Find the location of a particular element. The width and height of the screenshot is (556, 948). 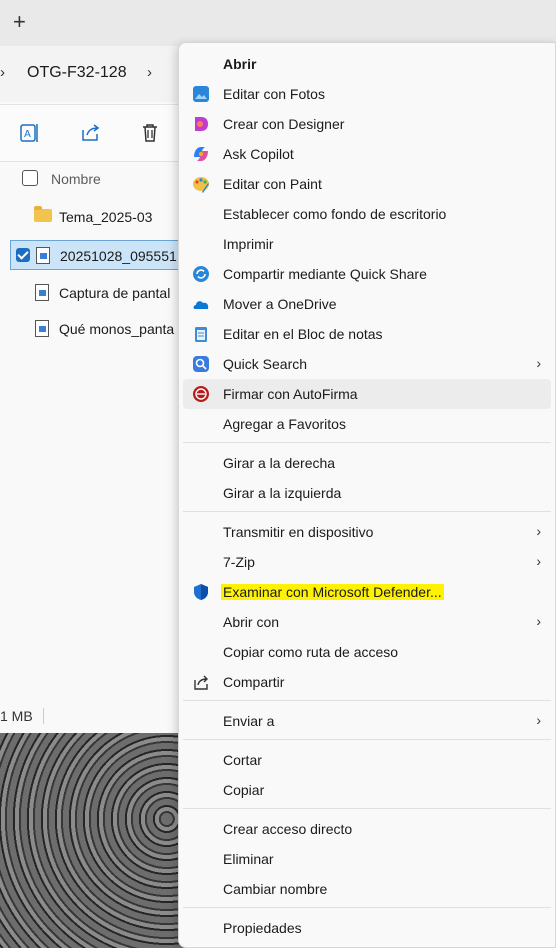

menu-item-girar-derecha: Girar a la derecha is located at coordinates (367, 463).